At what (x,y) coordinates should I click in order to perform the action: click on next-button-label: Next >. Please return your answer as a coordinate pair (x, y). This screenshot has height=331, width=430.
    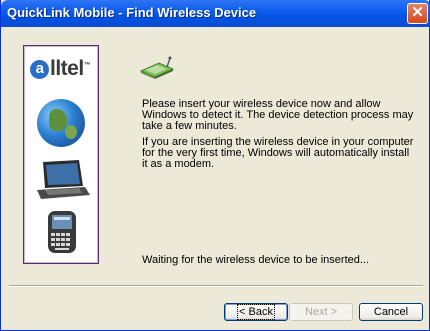
    Looking at the image, I should click on (321, 312).